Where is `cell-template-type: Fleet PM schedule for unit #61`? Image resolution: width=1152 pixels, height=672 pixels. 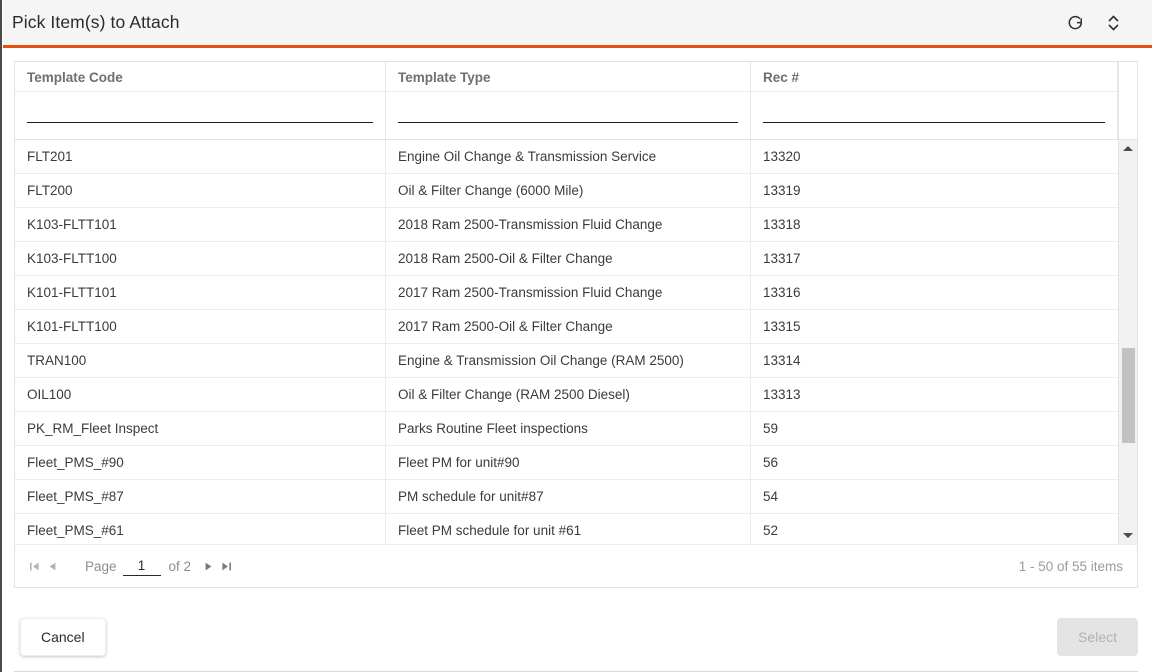 cell-template-type: Fleet PM schedule for unit #61 is located at coordinates (568, 529).